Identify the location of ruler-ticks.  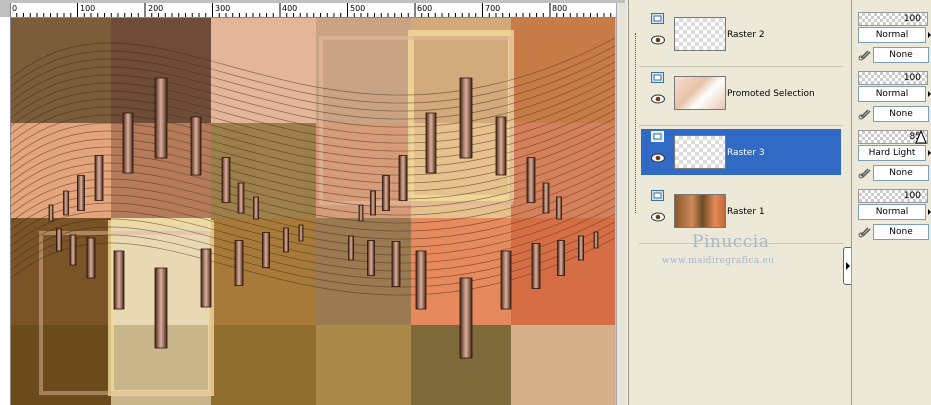
(311, 10).